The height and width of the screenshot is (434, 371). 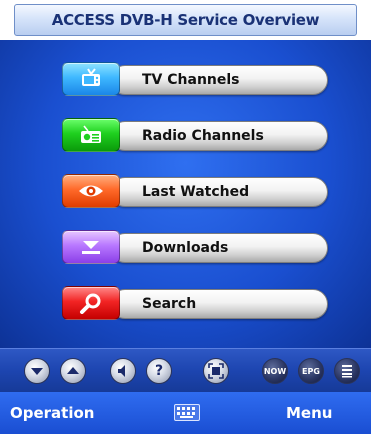 What do you see at coordinates (185, 248) in the screenshot?
I see `menu-item-label: Downloads` at bounding box center [185, 248].